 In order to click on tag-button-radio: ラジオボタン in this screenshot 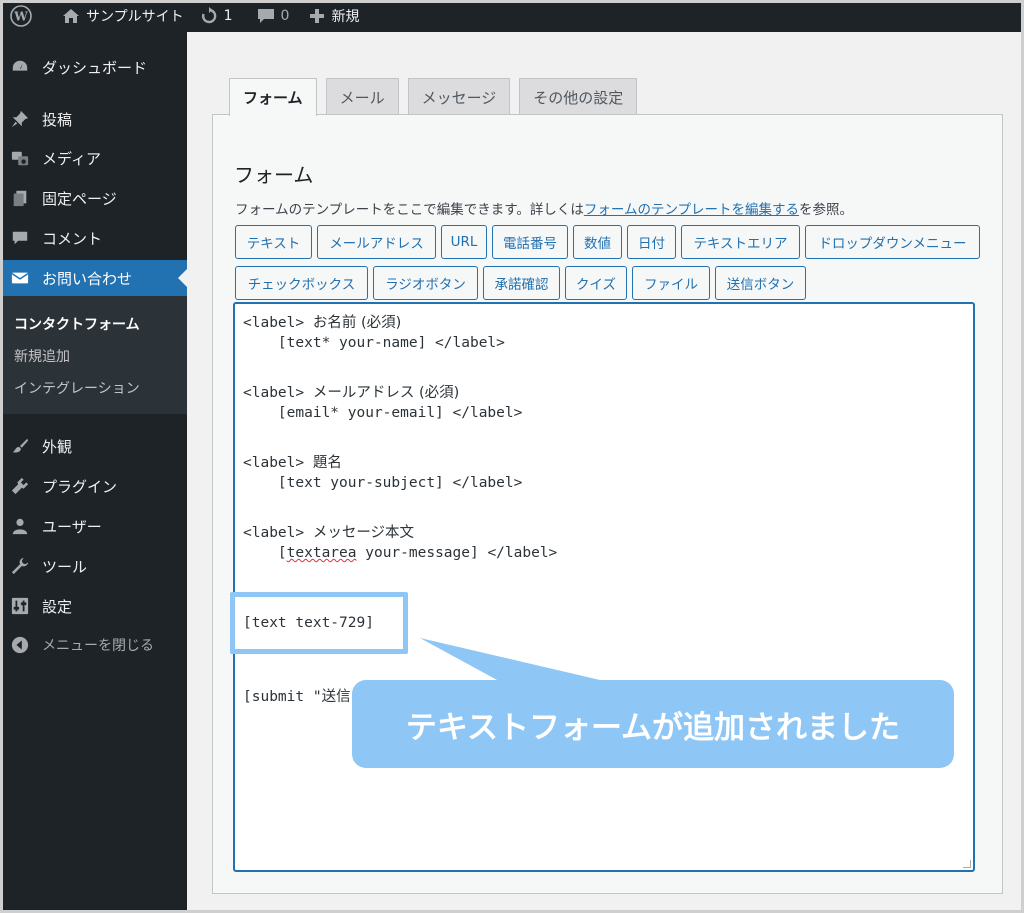, I will do `click(425, 283)`.